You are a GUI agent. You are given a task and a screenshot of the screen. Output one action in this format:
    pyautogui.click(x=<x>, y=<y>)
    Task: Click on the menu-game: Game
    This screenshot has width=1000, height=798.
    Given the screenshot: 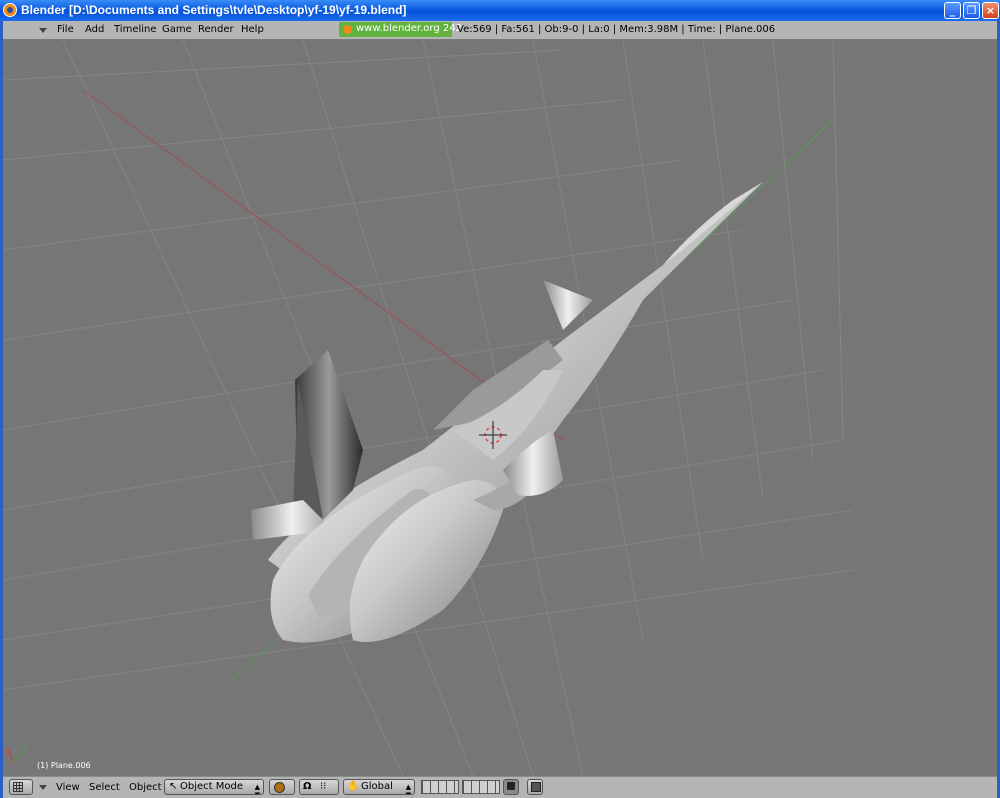 What is the action you would take?
    pyautogui.click(x=177, y=29)
    